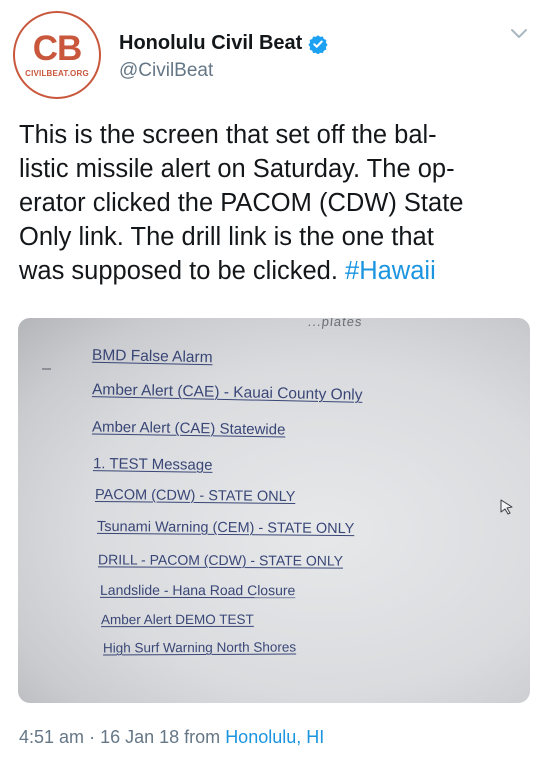 This screenshot has width=548, height=767. I want to click on photo-link-item: DRILL - PACOM (CDW) - STATE ONLY, so click(220, 560).